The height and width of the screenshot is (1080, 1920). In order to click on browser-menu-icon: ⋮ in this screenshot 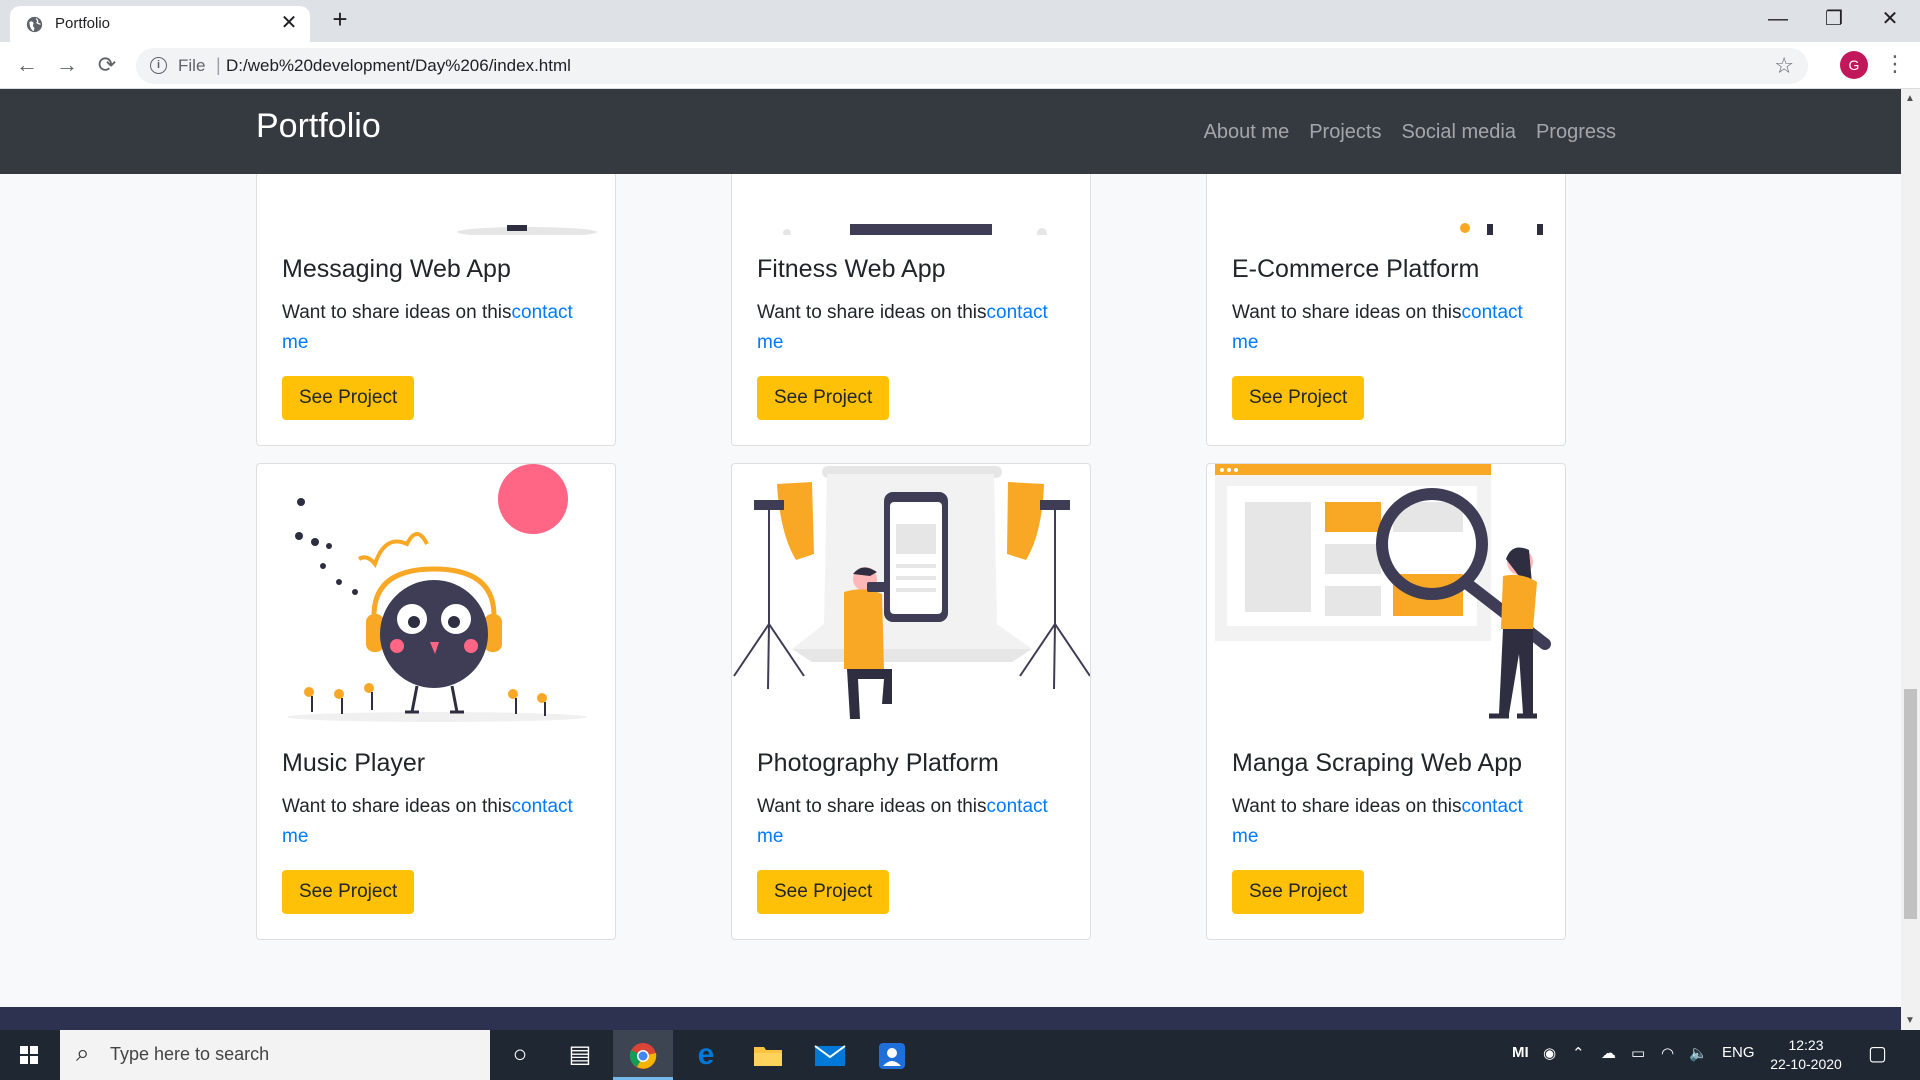, I will do `click(1895, 65)`.